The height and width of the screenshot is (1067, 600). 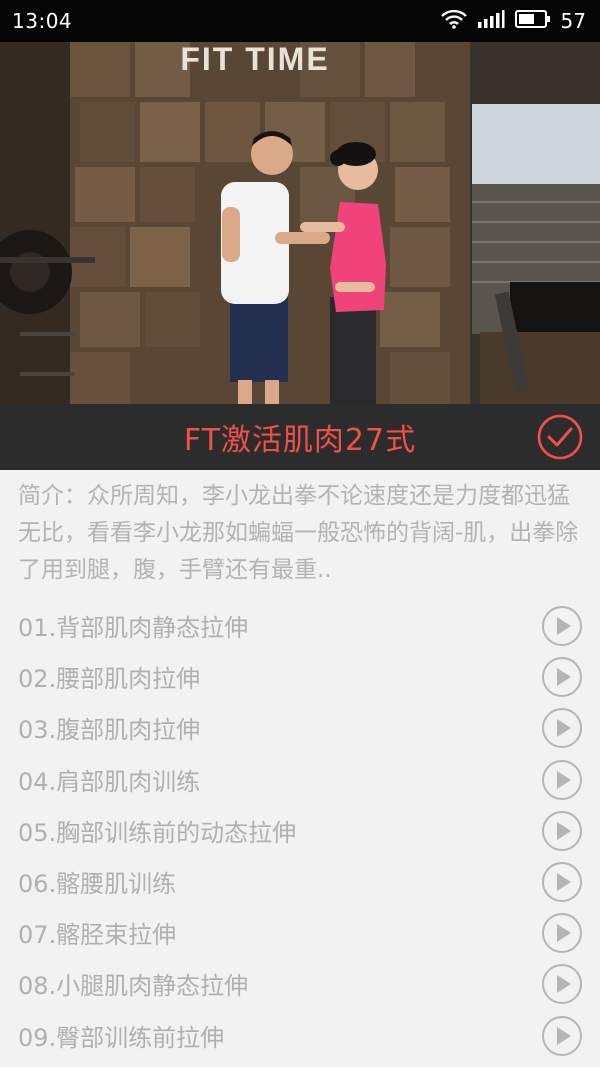 What do you see at coordinates (109, 679) in the screenshot?
I see `lesson-label: 02.腰部肌肉拉伸` at bounding box center [109, 679].